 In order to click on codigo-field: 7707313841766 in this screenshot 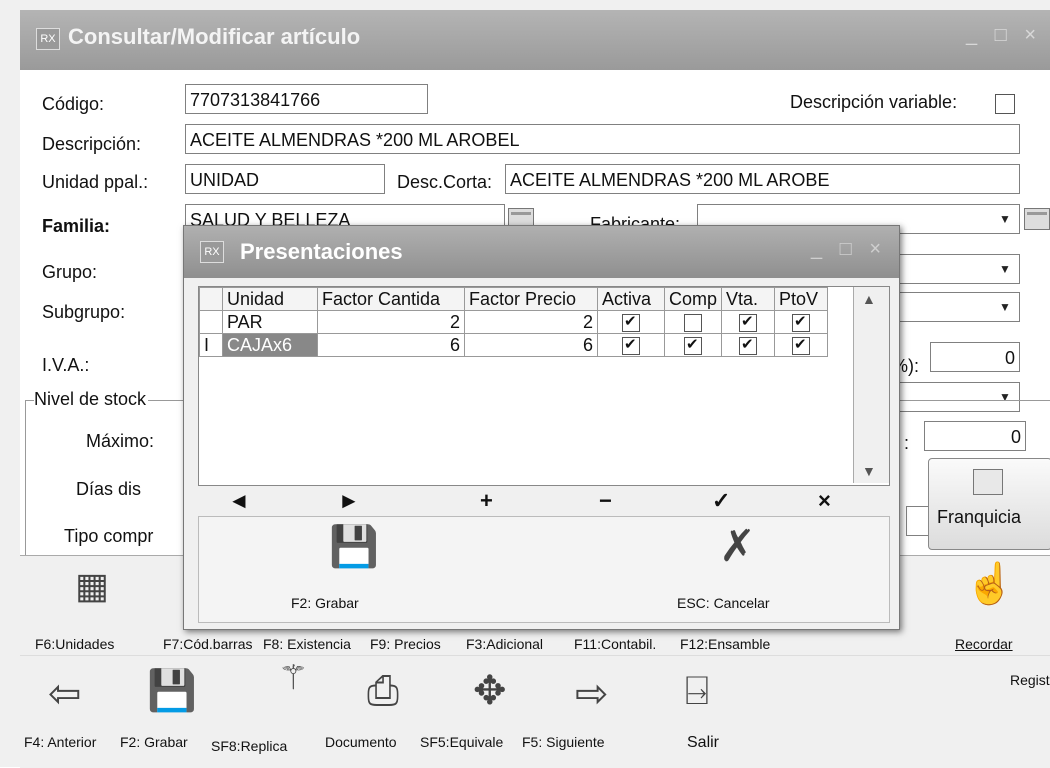, I will do `click(306, 99)`.